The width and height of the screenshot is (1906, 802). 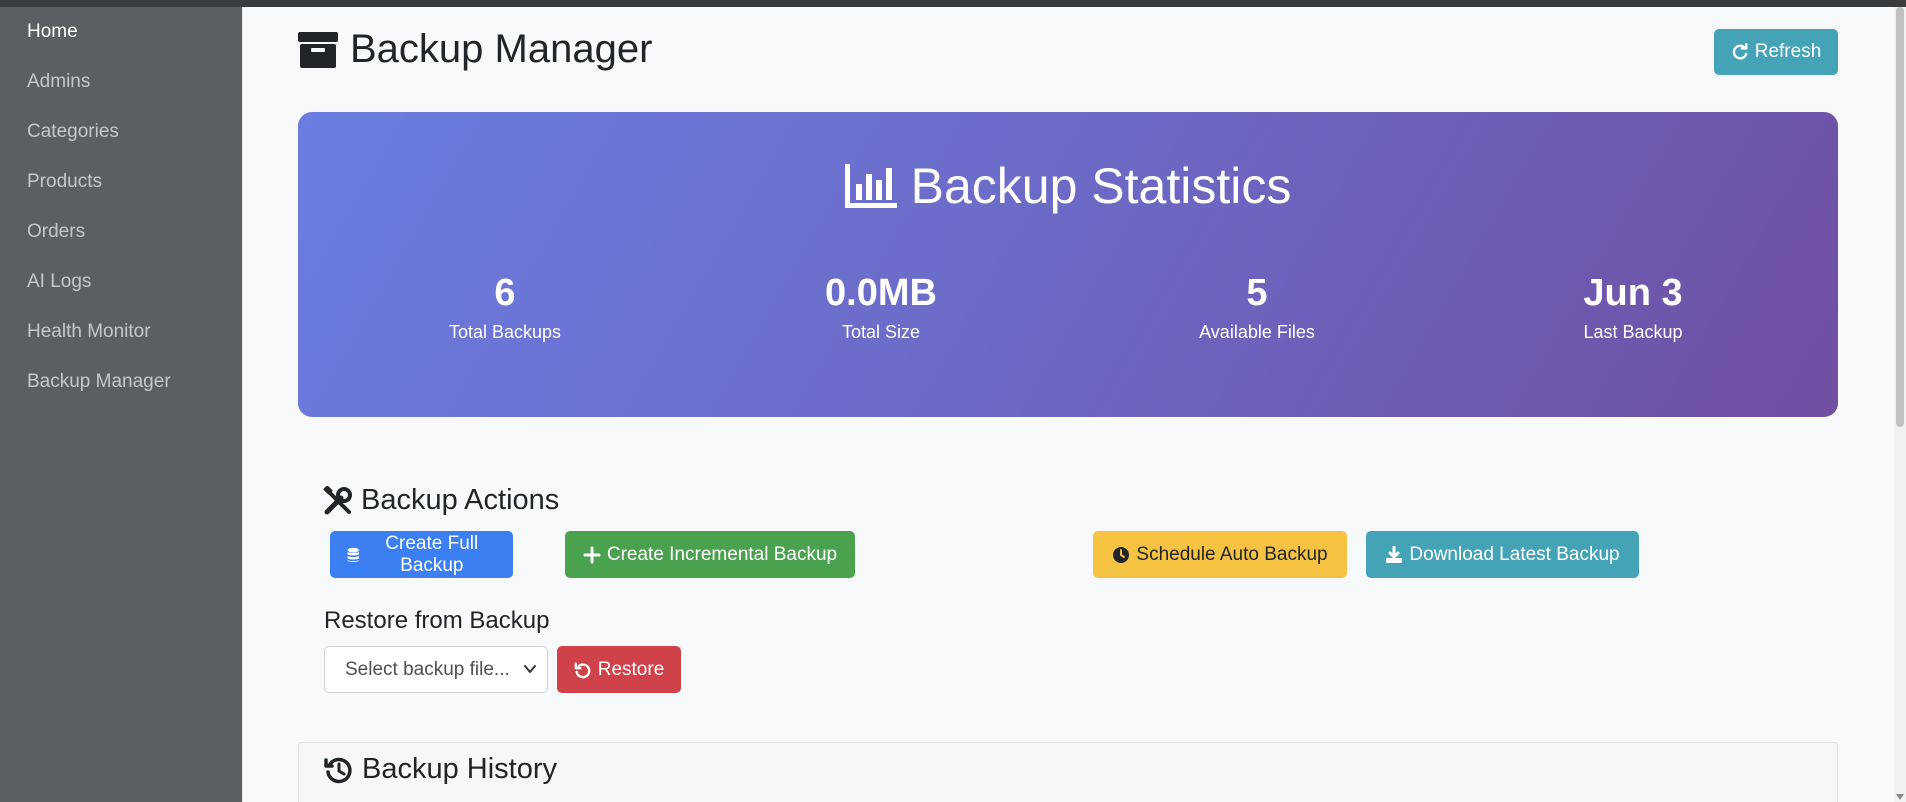 I want to click on stats-title-text: Backup Statistics, so click(x=1101, y=186).